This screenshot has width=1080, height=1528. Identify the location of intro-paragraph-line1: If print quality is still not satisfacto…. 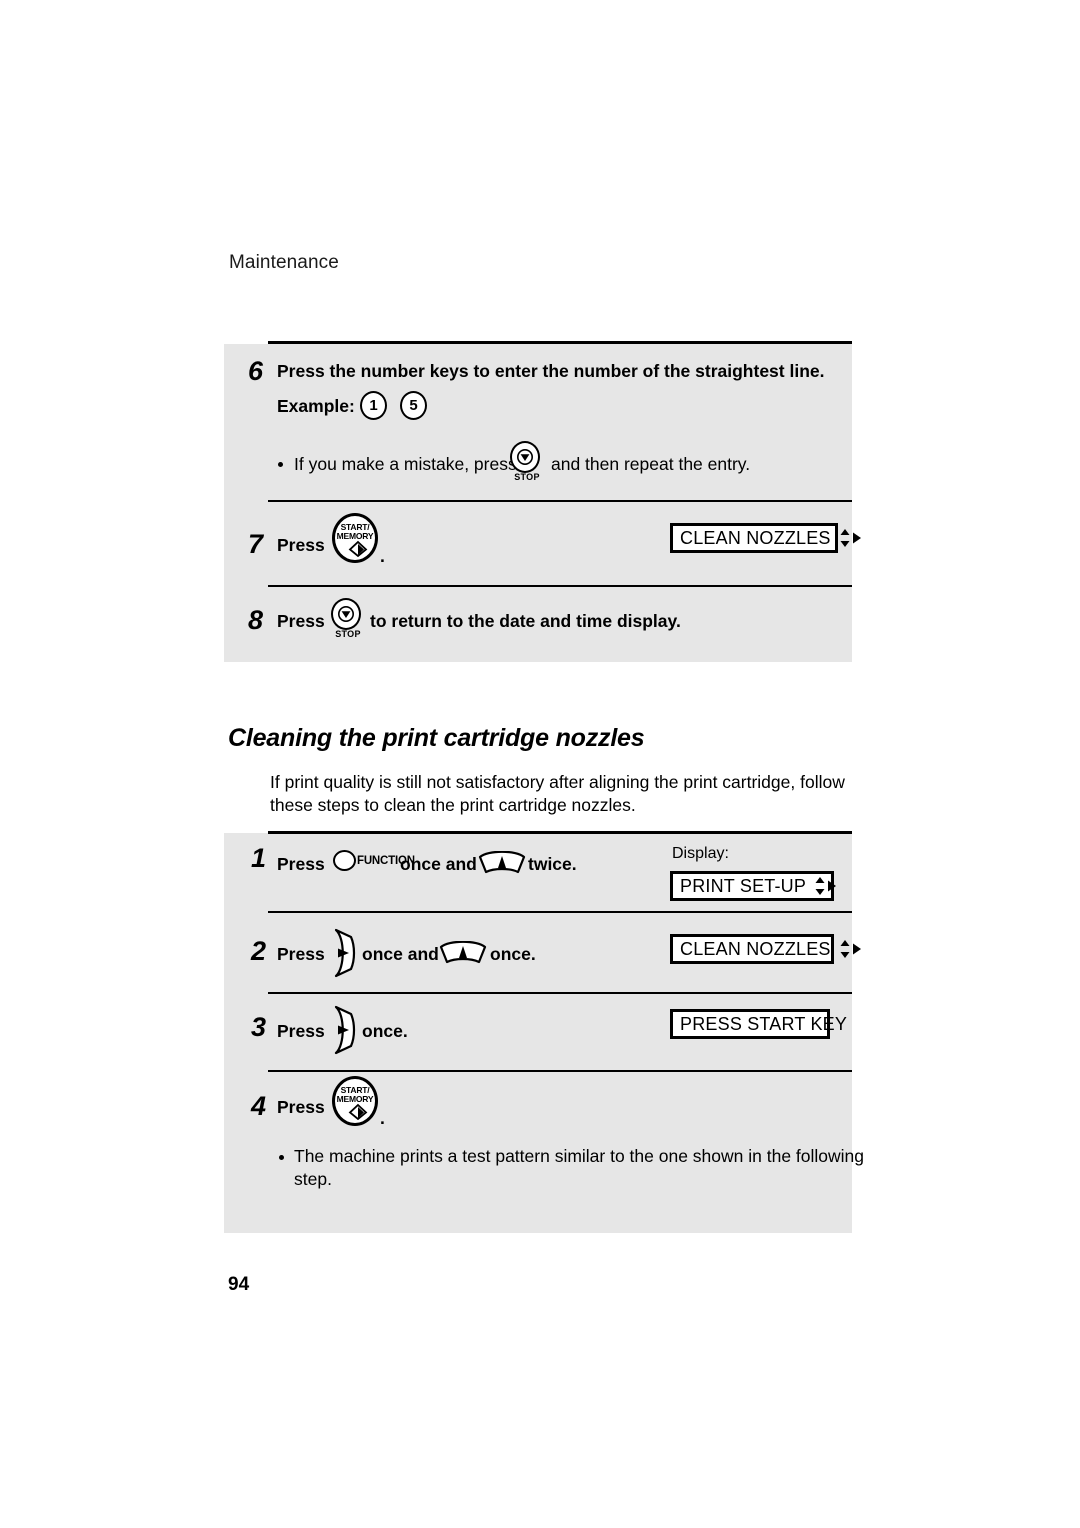
(557, 782).